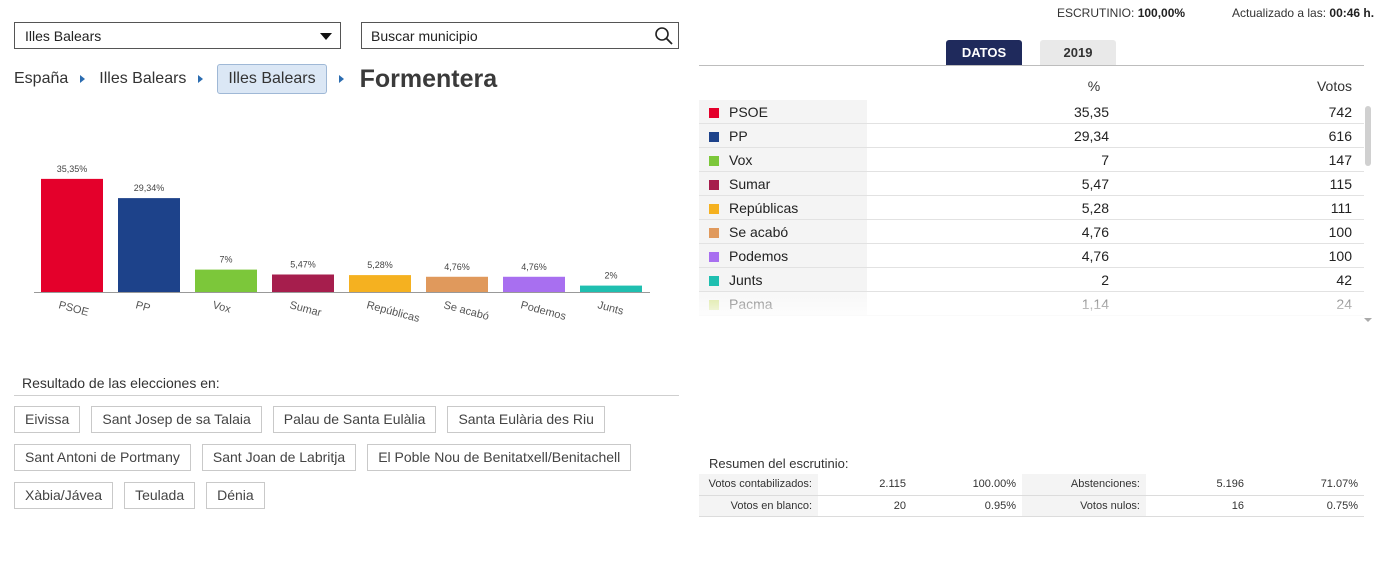 This screenshot has height=564, width=1380. I want to click on party-cell: Repúblicas, so click(783, 207).